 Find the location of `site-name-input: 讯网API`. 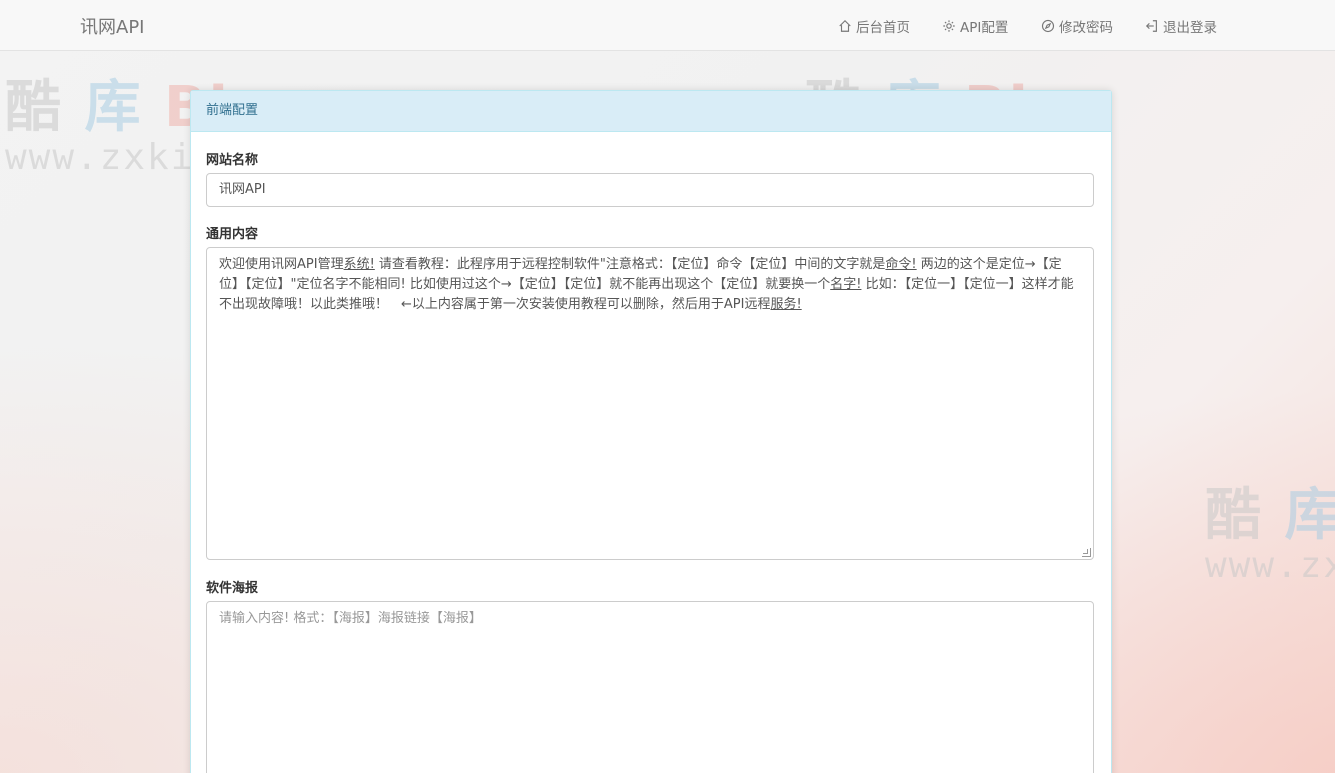

site-name-input: 讯网API is located at coordinates (650, 190).